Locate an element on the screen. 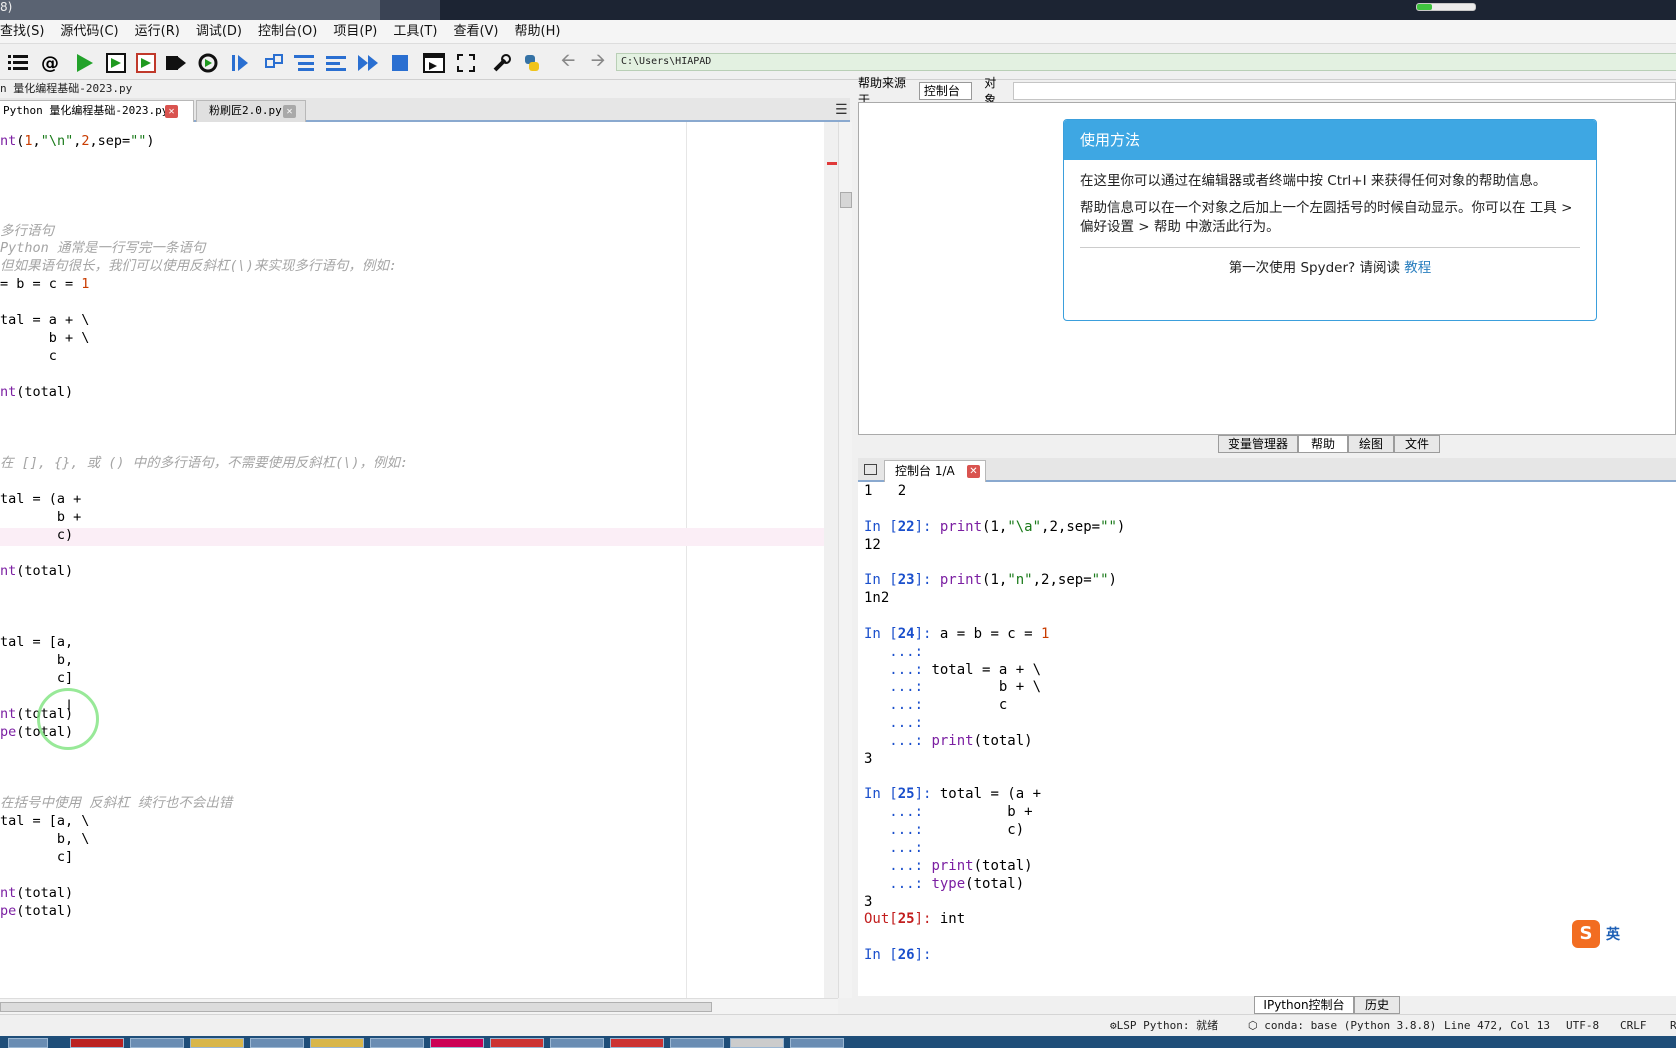 The image size is (1676, 1048). list-icon is located at coordinates (18, 63).